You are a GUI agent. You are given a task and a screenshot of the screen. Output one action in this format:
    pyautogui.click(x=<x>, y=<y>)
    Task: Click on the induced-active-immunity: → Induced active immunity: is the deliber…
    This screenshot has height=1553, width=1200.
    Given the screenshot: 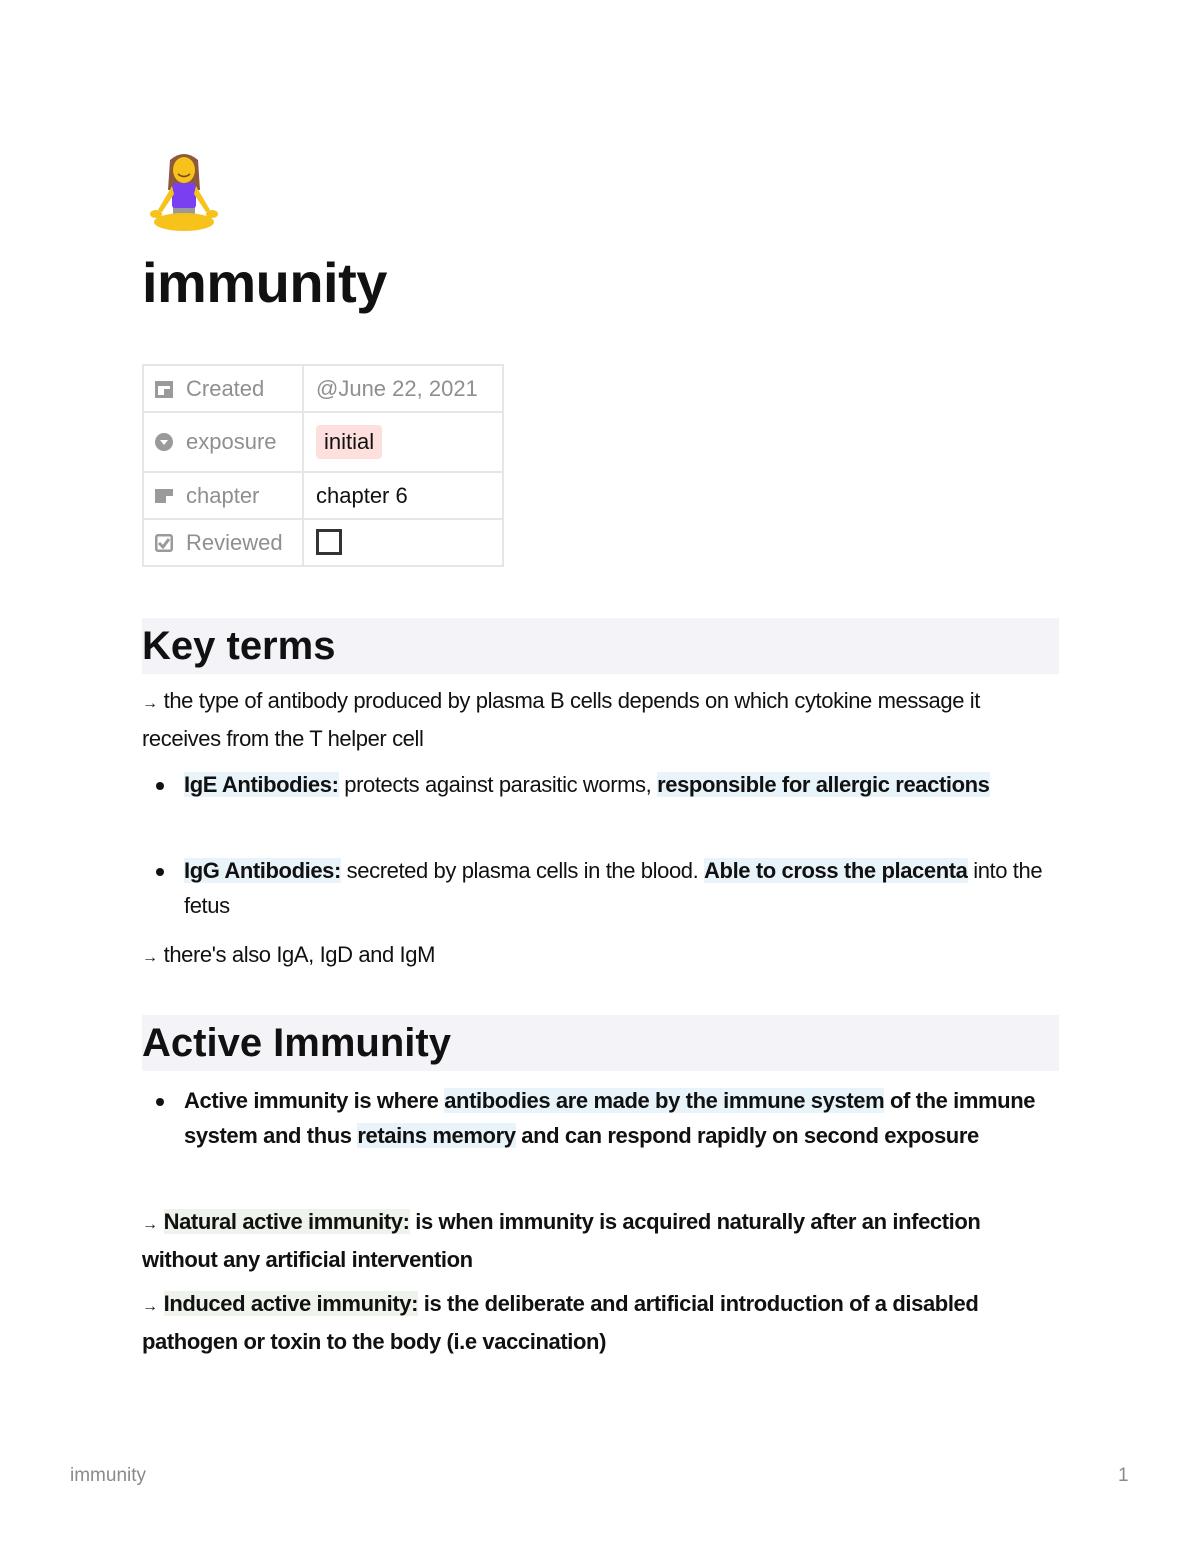 What is the action you would take?
    pyautogui.click(x=560, y=1322)
    